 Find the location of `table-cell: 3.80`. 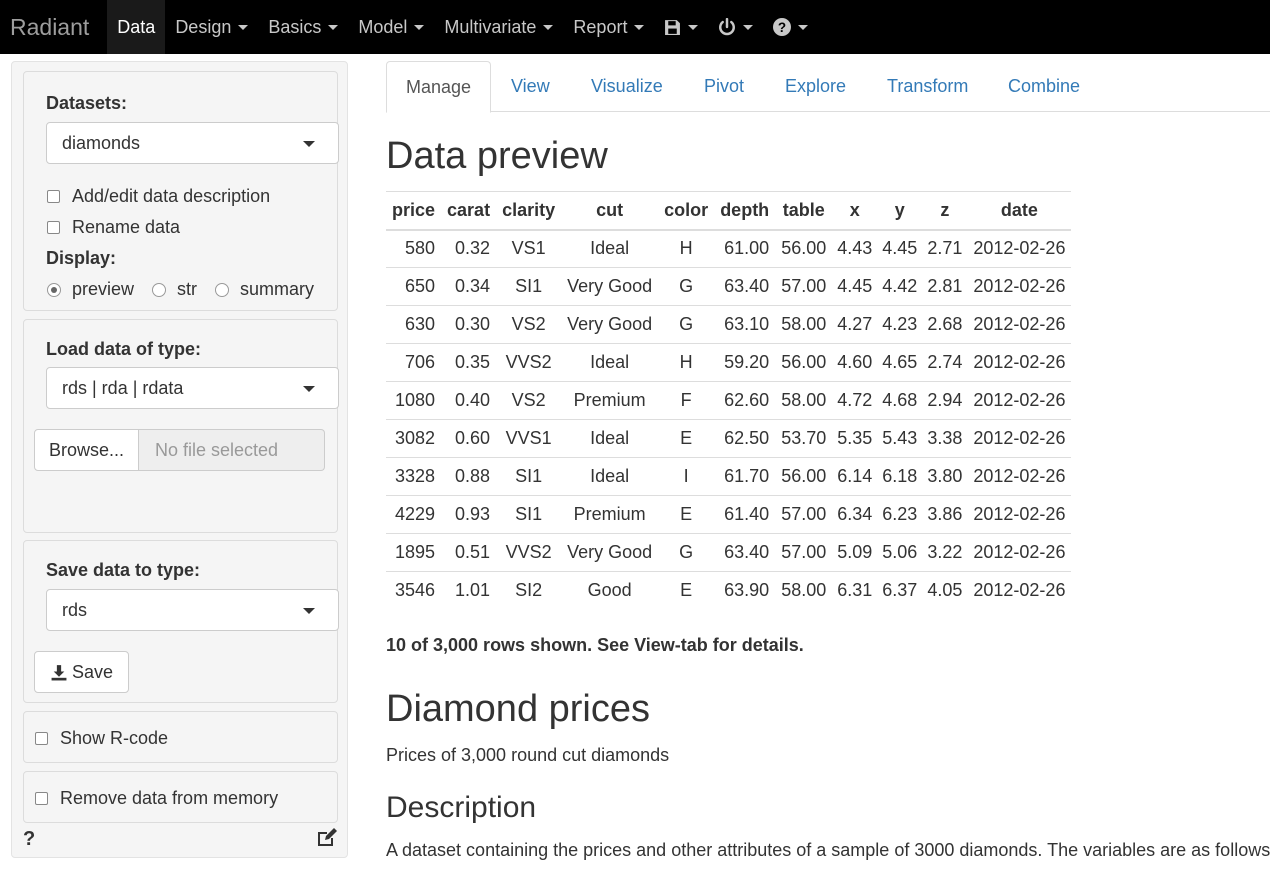

table-cell: 3.80 is located at coordinates (945, 476).